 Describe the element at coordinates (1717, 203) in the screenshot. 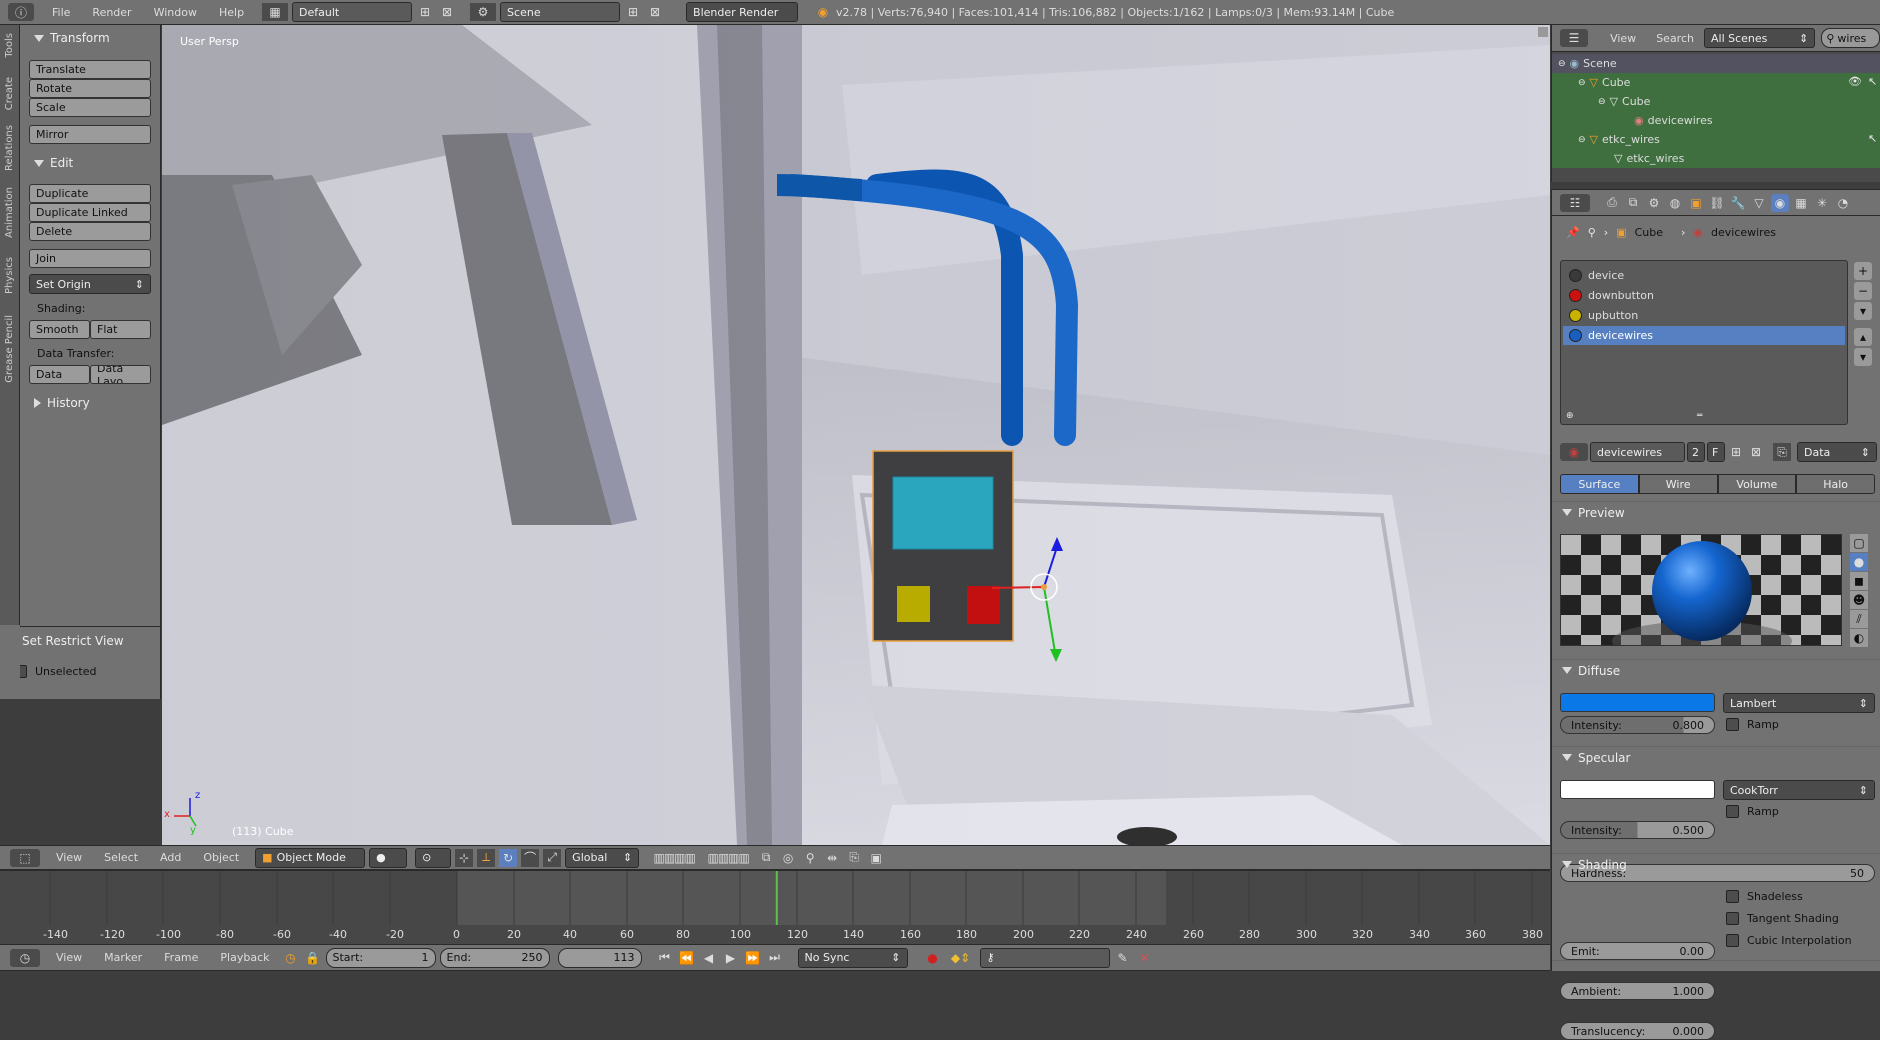

I see `constraints-tab-icon: ⛓` at that location.